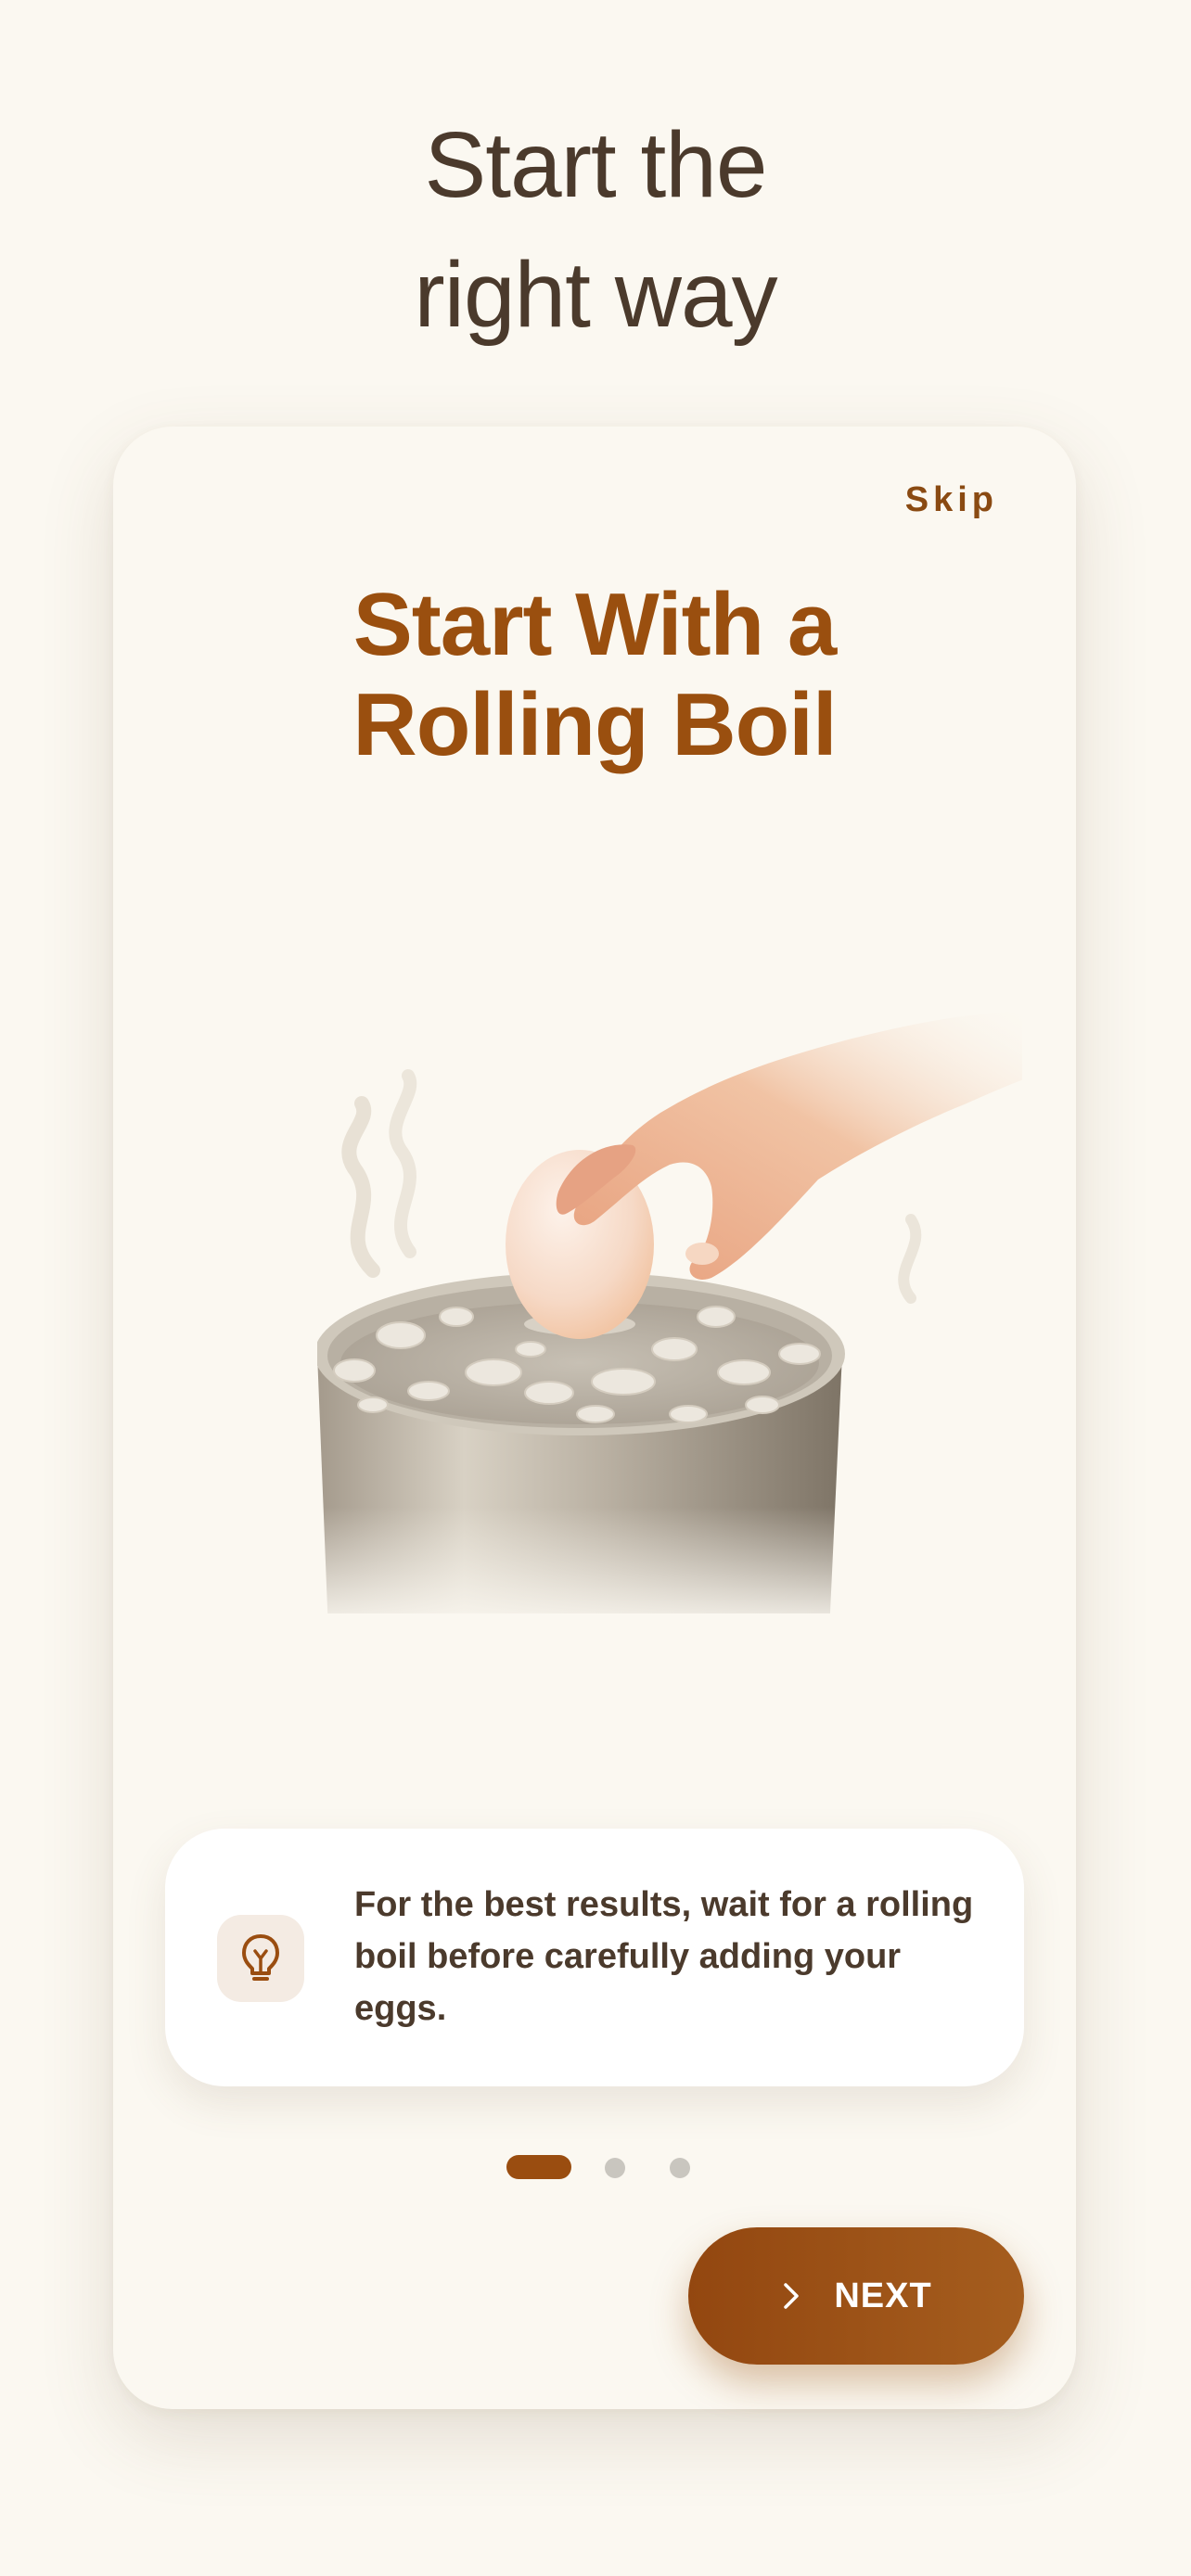  I want to click on page-heading: Start the right way, so click(595, 230).